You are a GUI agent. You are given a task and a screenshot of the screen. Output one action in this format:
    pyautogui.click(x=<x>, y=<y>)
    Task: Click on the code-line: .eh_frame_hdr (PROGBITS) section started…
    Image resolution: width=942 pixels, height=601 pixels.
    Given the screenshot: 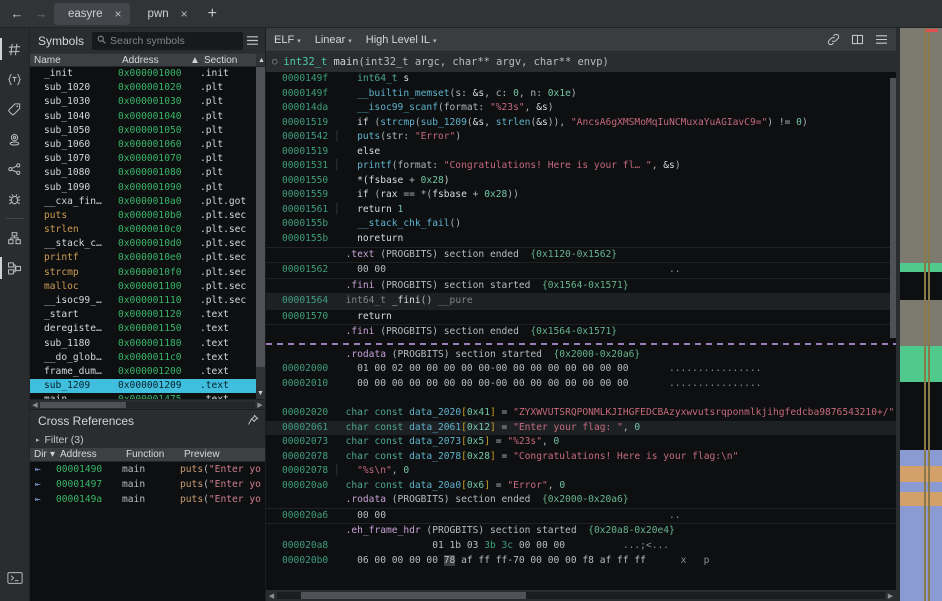 What is the action you would take?
    pyautogui.click(x=581, y=531)
    